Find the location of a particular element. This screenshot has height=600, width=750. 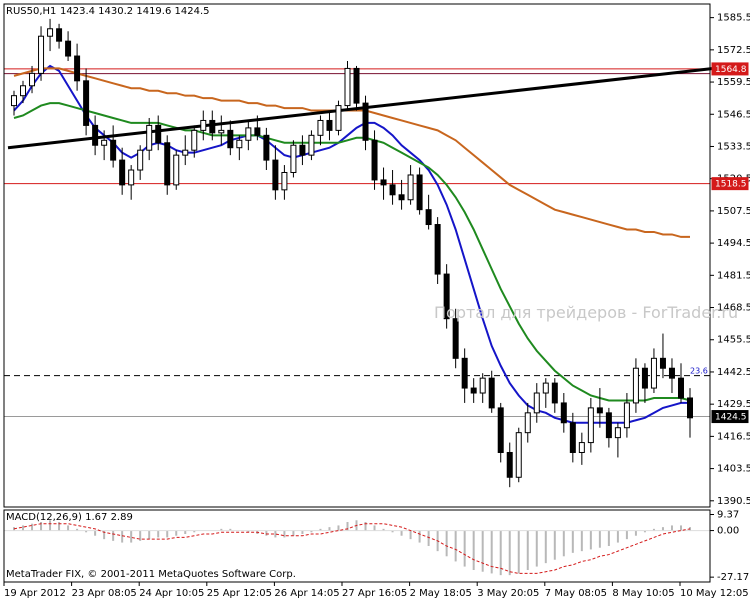

x-tick-label: 2 May 18:05 is located at coordinates (441, 593).